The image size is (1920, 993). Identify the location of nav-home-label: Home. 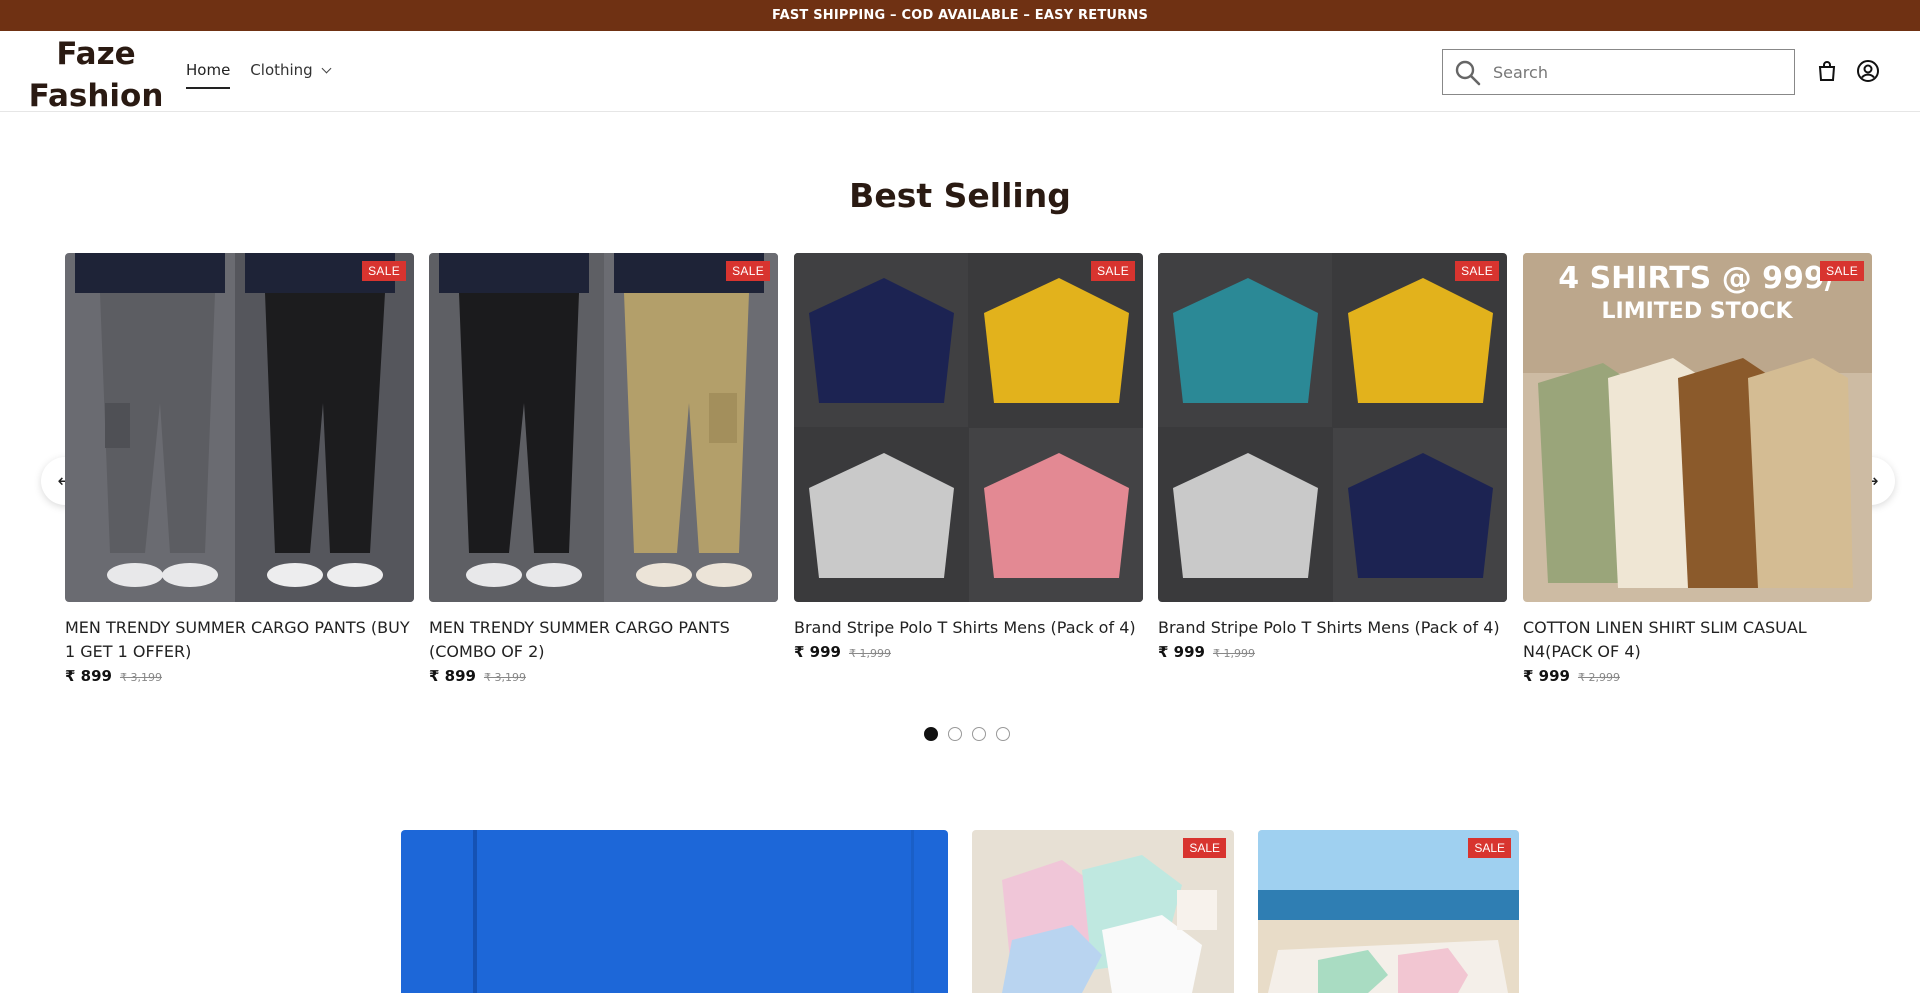
(208, 70).